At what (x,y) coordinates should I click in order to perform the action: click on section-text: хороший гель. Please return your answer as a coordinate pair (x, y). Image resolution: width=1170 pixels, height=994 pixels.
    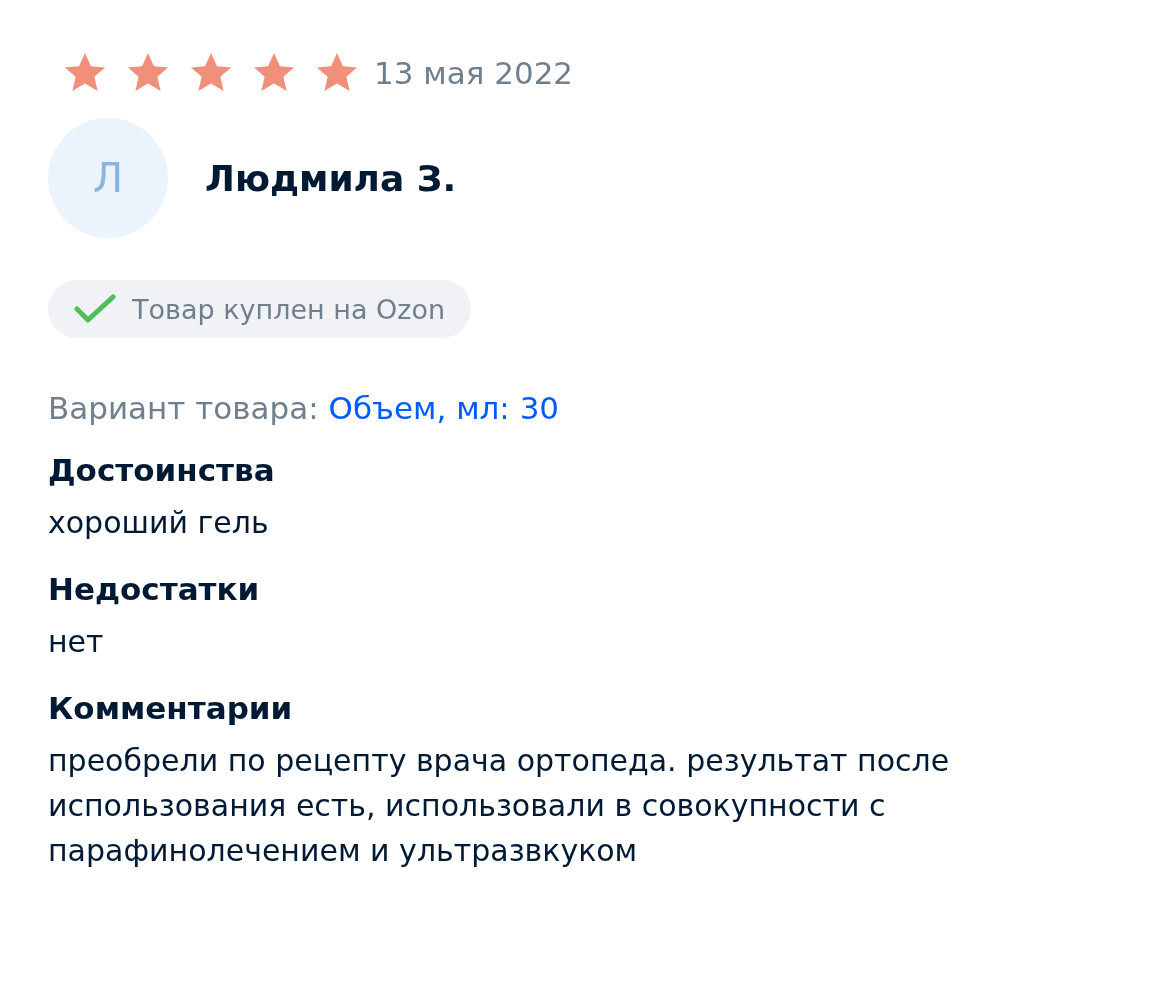
    Looking at the image, I should click on (159, 523).